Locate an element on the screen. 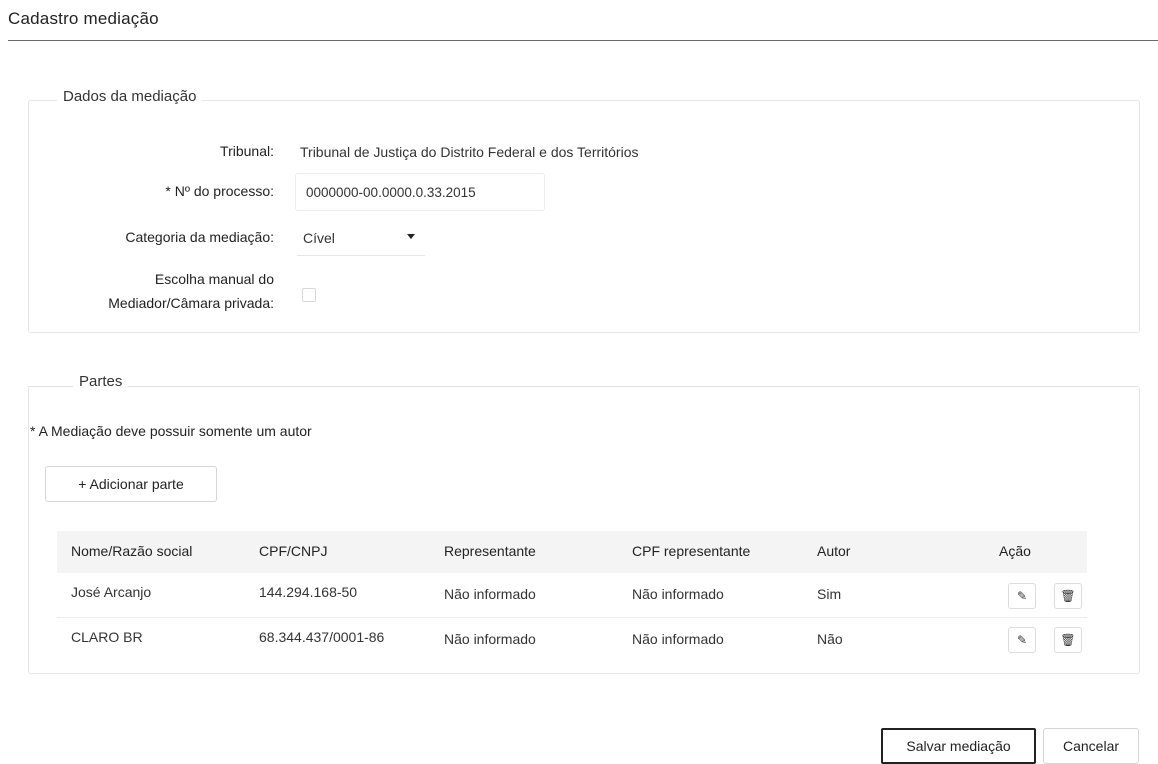 The height and width of the screenshot is (764, 1158). categoria-selected-value: Cível is located at coordinates (319, 237).